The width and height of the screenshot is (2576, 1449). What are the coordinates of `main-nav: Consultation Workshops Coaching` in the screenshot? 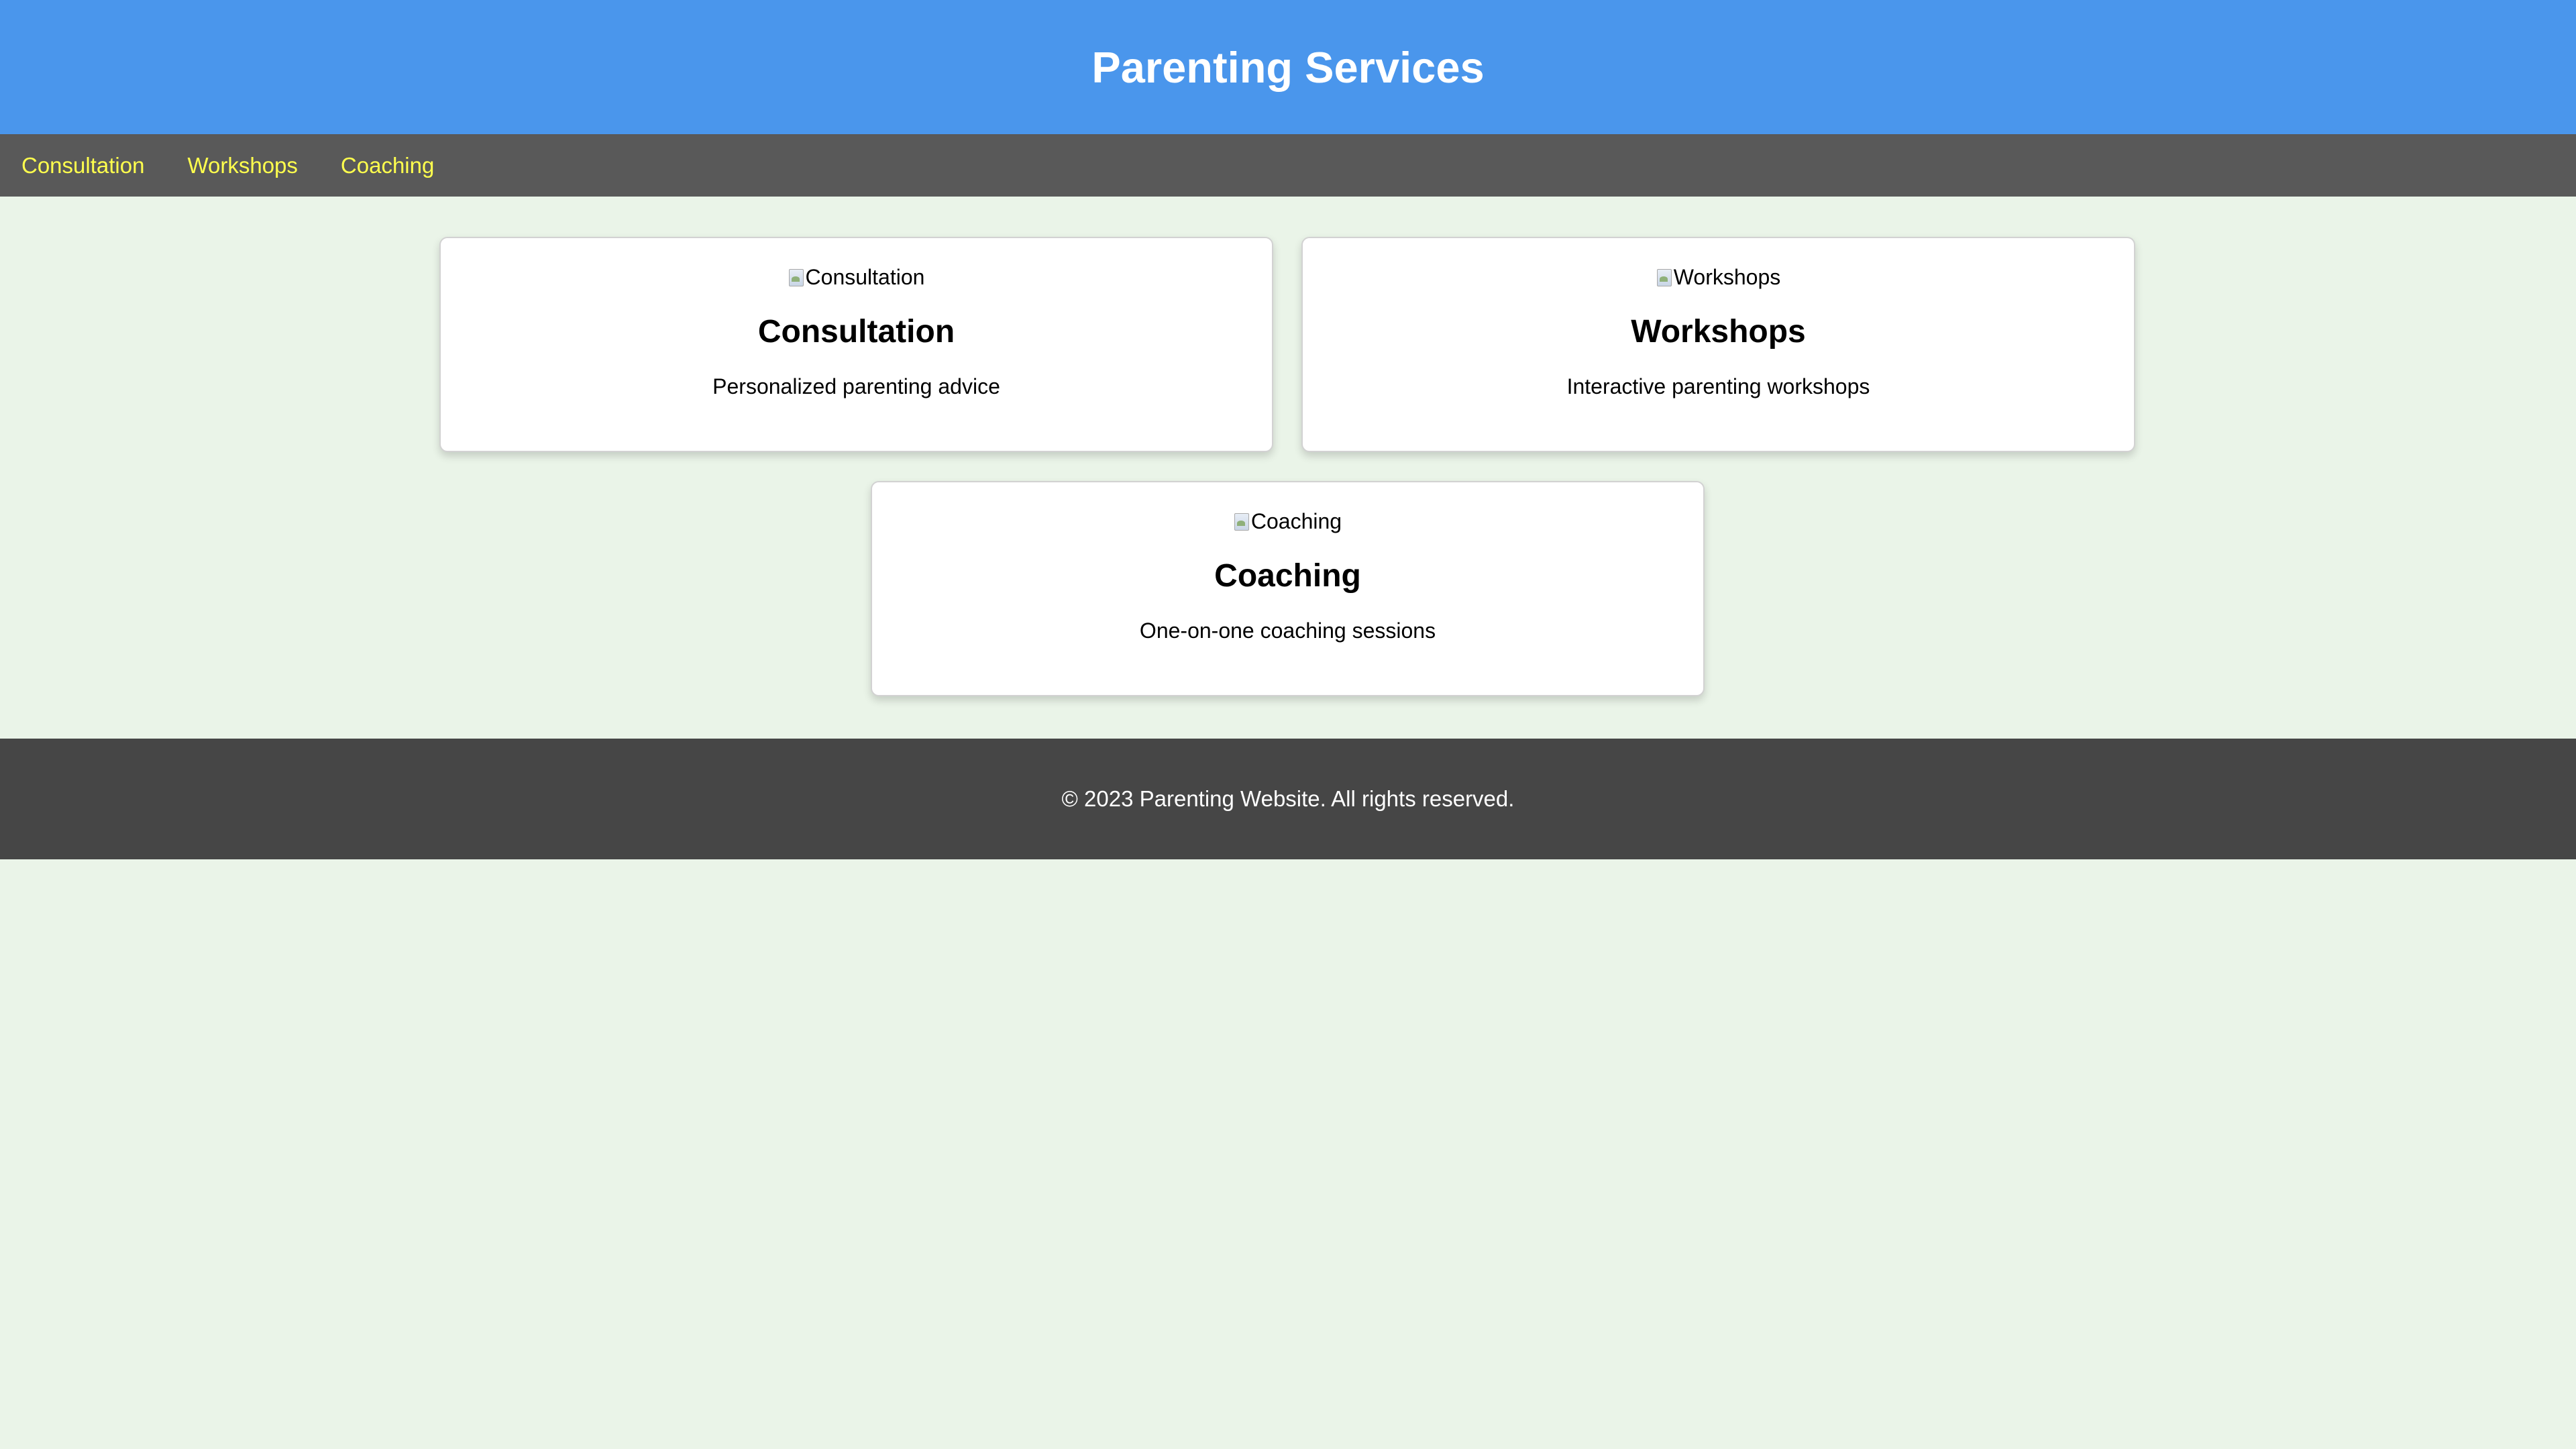 It's located at (1288, 165).